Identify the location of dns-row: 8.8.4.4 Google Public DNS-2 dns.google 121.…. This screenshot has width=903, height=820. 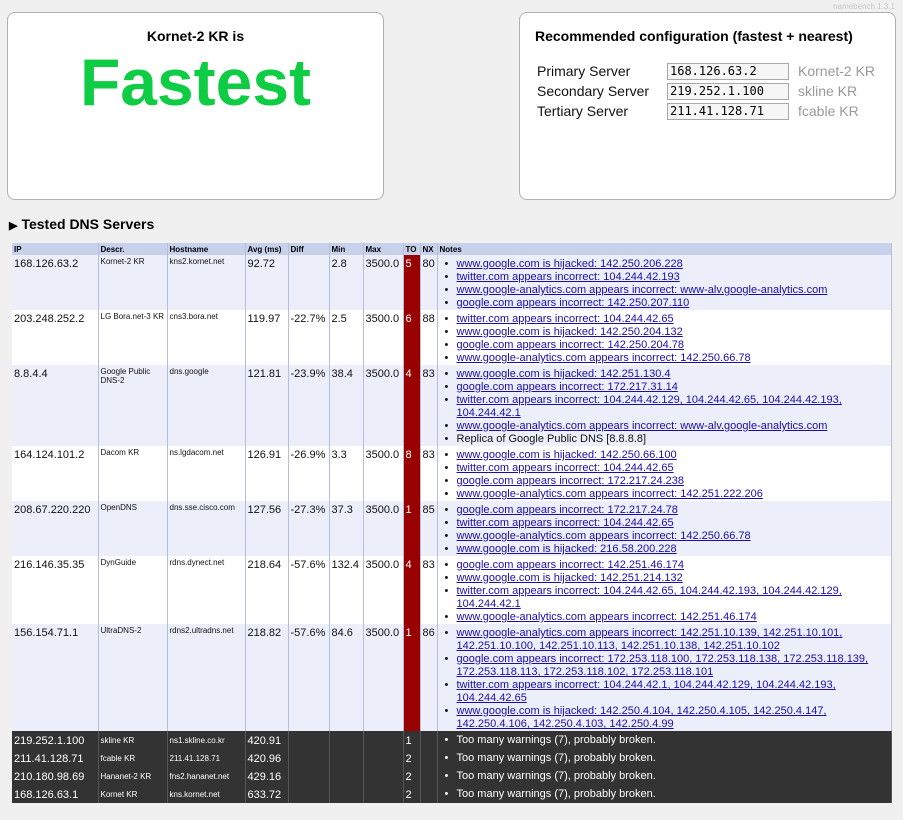
(452, 405).